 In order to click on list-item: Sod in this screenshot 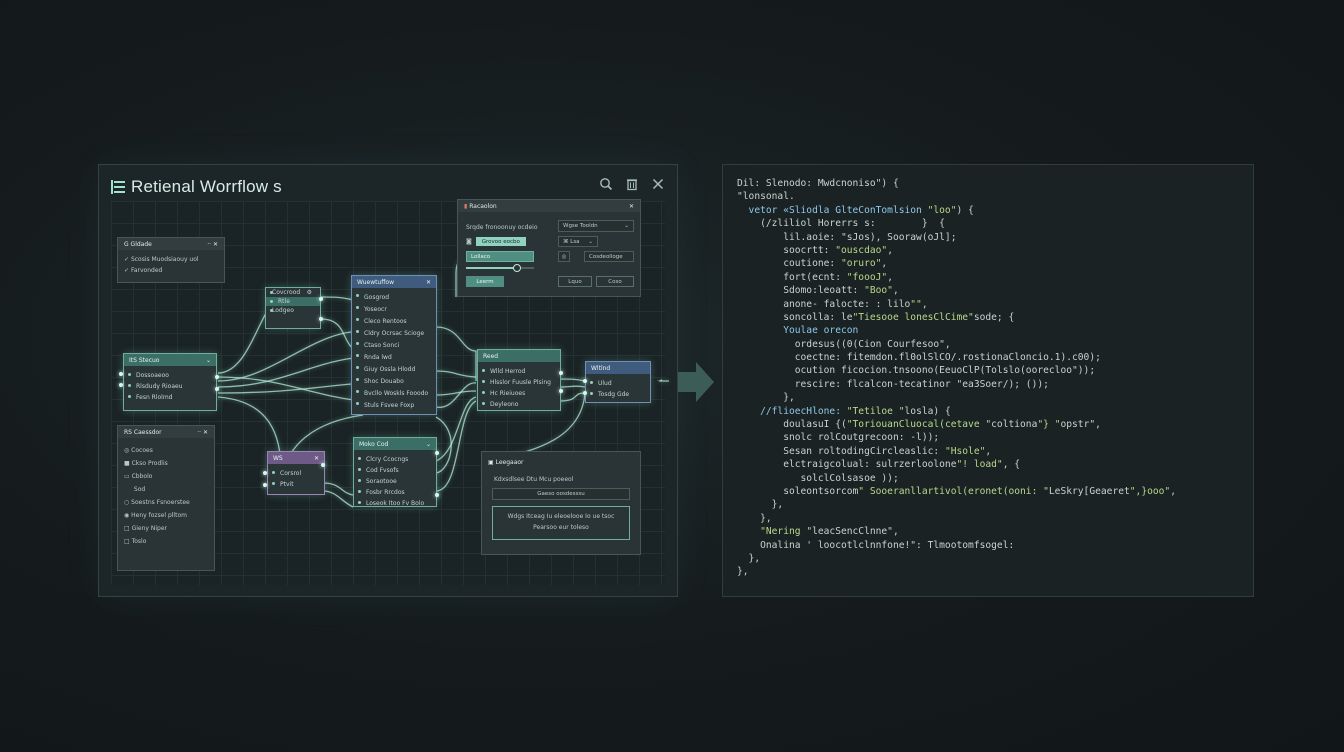, I will do `click(166, 489)`.